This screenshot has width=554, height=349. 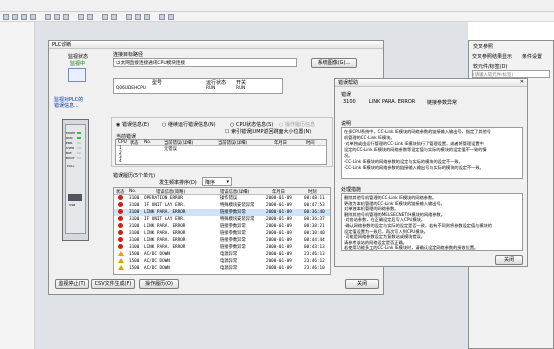 I want to click on history-row: 1500 AC/DC DOWN 电源异常 2000-01-09 23:46:12, so click(x=222, y=261).